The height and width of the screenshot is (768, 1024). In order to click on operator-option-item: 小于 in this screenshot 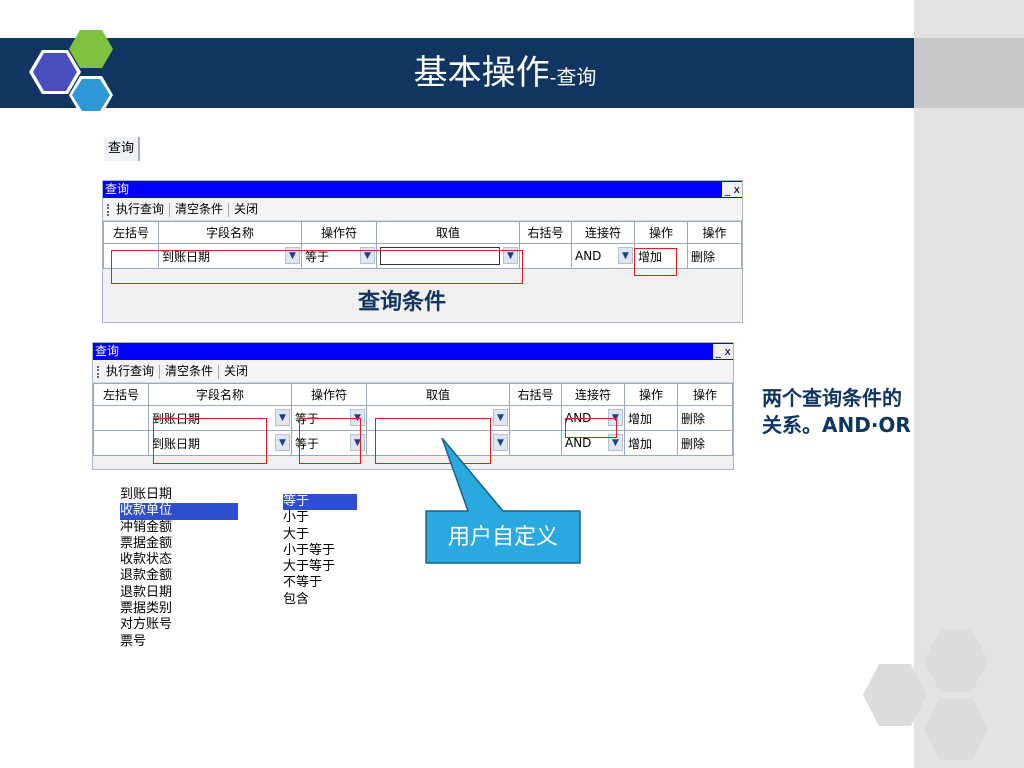, I will do `click(320, 518)`.